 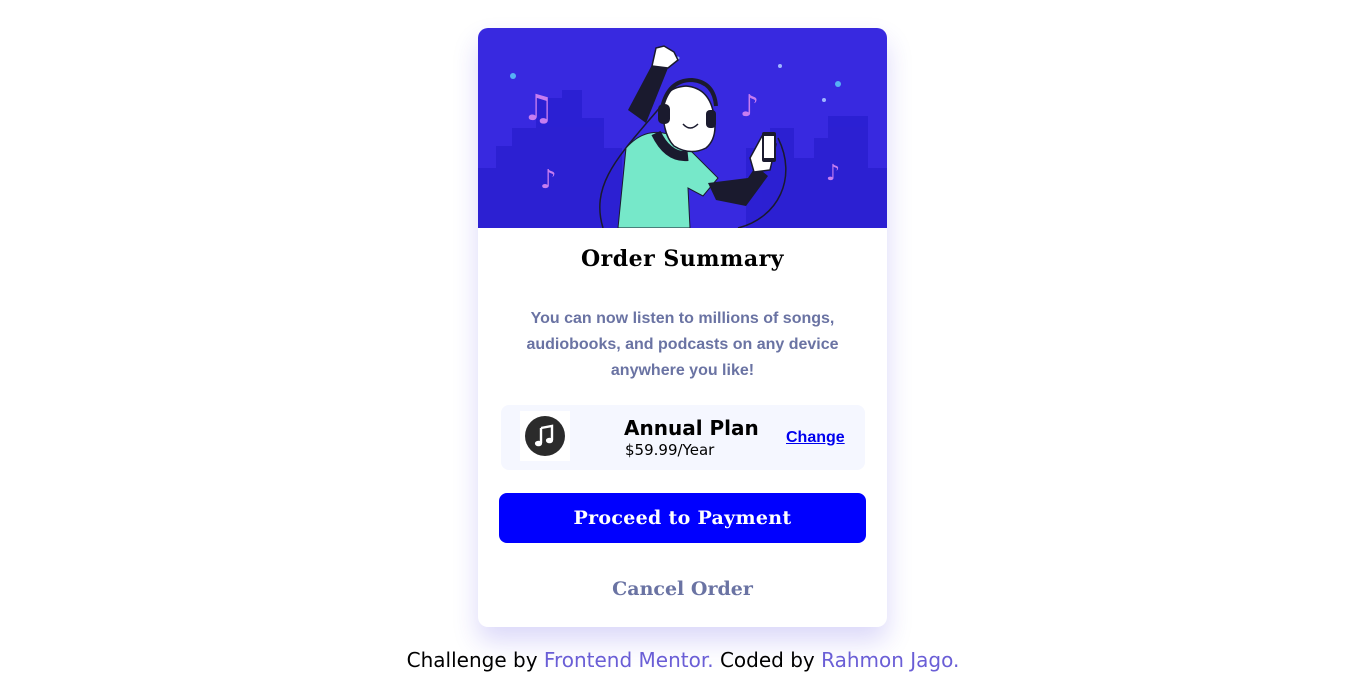 I want to click on hero-illustration: ♫ ♪ ♪ ♪, so click(x=682, y=128).